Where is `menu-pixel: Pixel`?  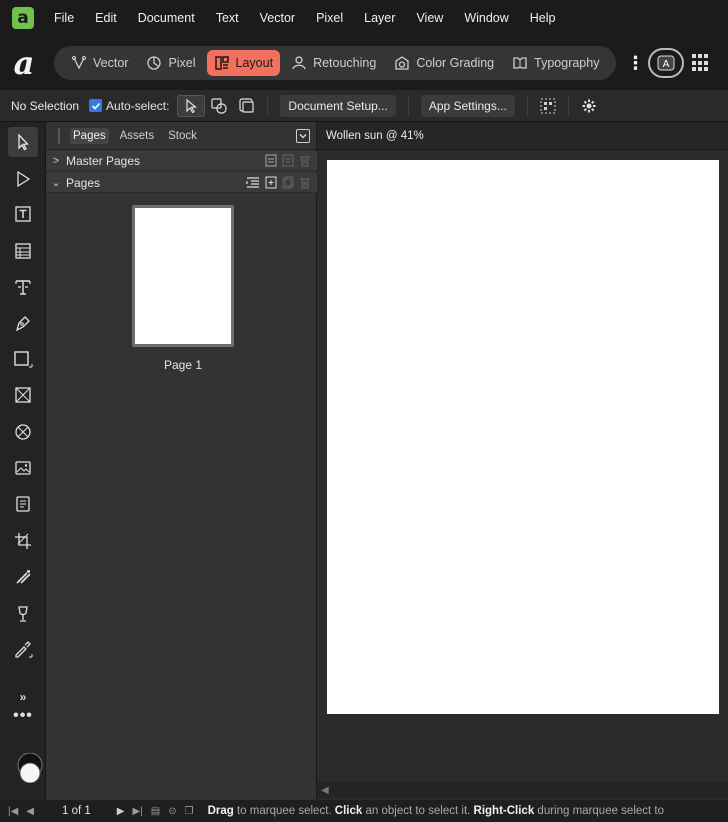 menu-pixel: Pixel is located at coordinates (329, 18).